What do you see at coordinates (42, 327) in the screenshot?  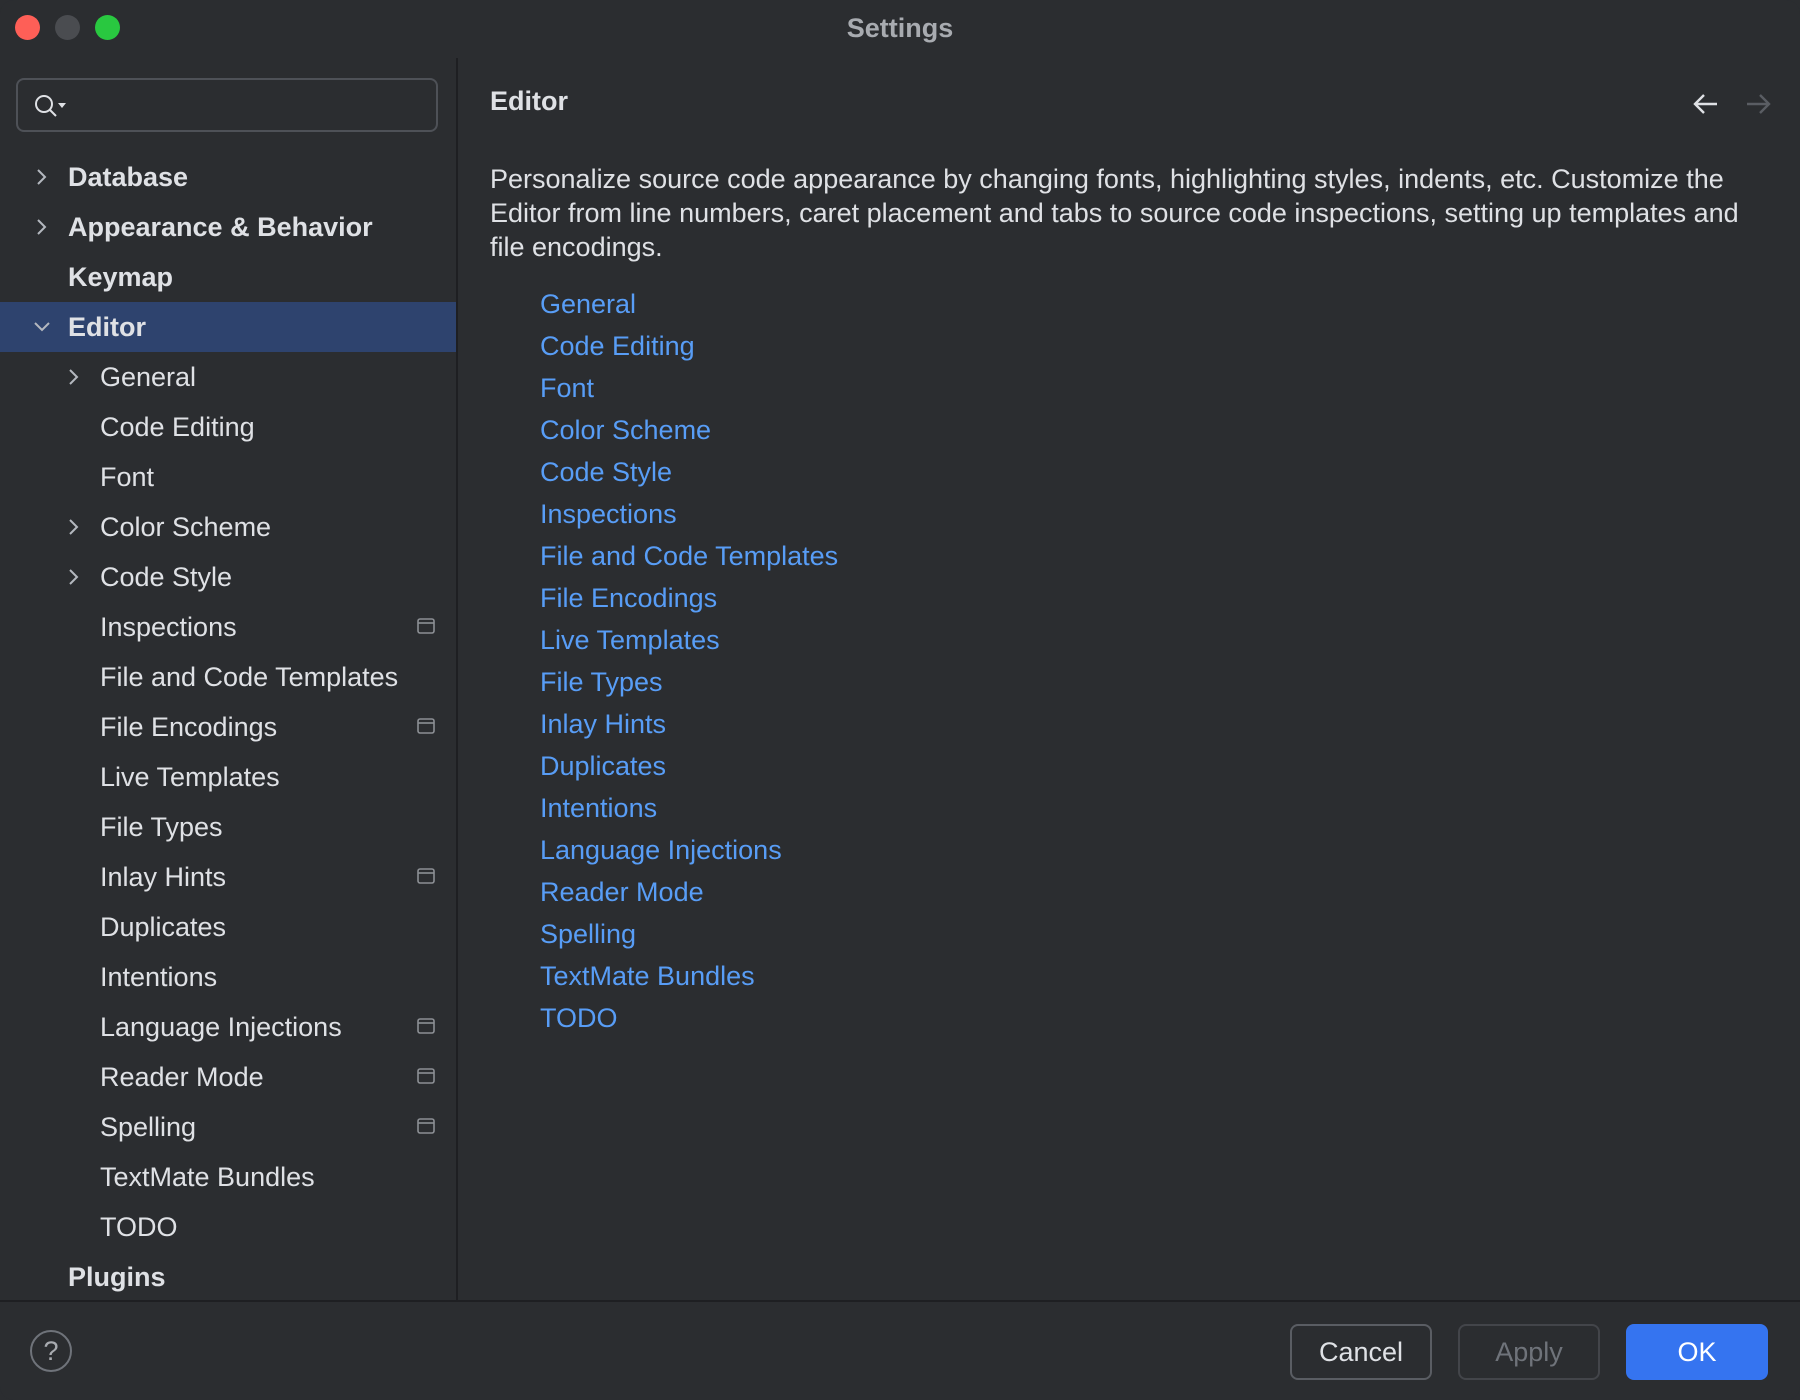 I see `chevron-down-icon` at bounding box center [42, 327].